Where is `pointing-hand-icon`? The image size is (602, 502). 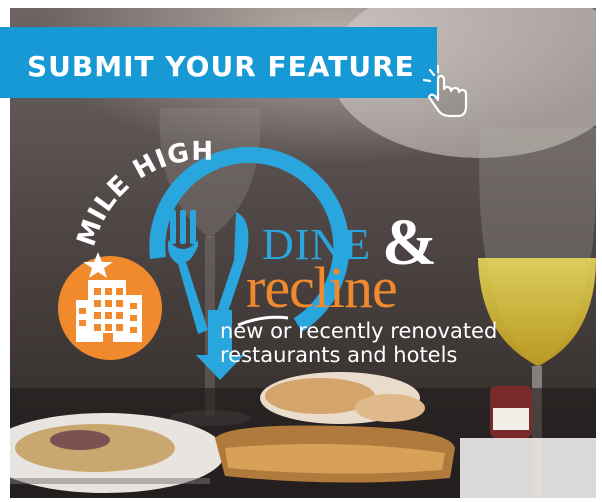 pointing-hand-icon is located at coordinates (445, 91).